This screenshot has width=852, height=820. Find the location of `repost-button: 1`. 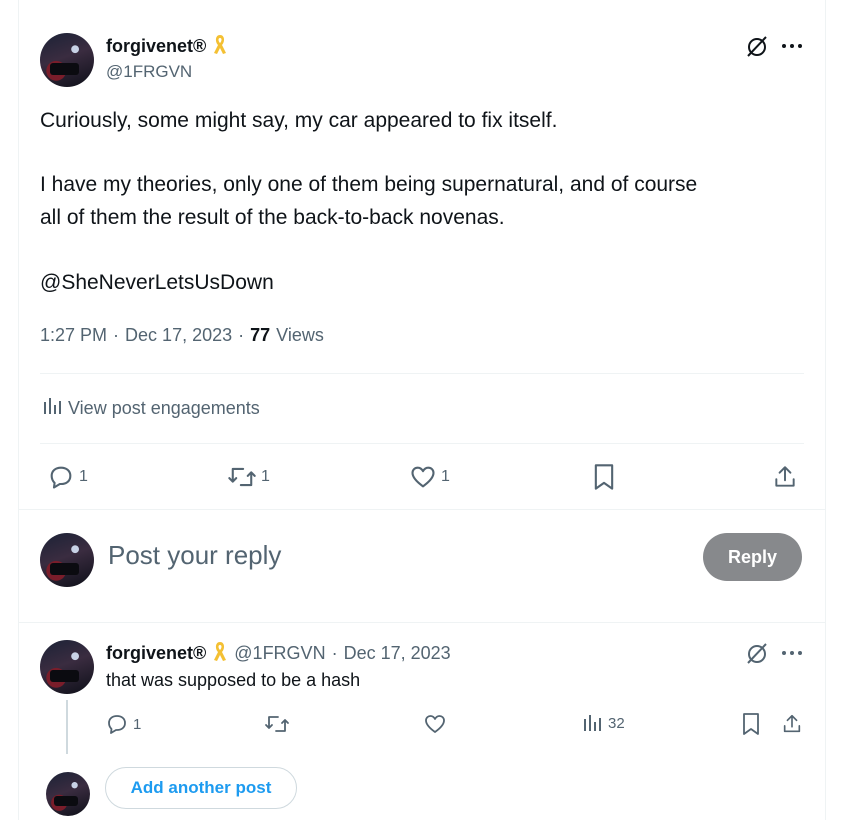

repost-button: 1 is located at coordinates (248, 477).